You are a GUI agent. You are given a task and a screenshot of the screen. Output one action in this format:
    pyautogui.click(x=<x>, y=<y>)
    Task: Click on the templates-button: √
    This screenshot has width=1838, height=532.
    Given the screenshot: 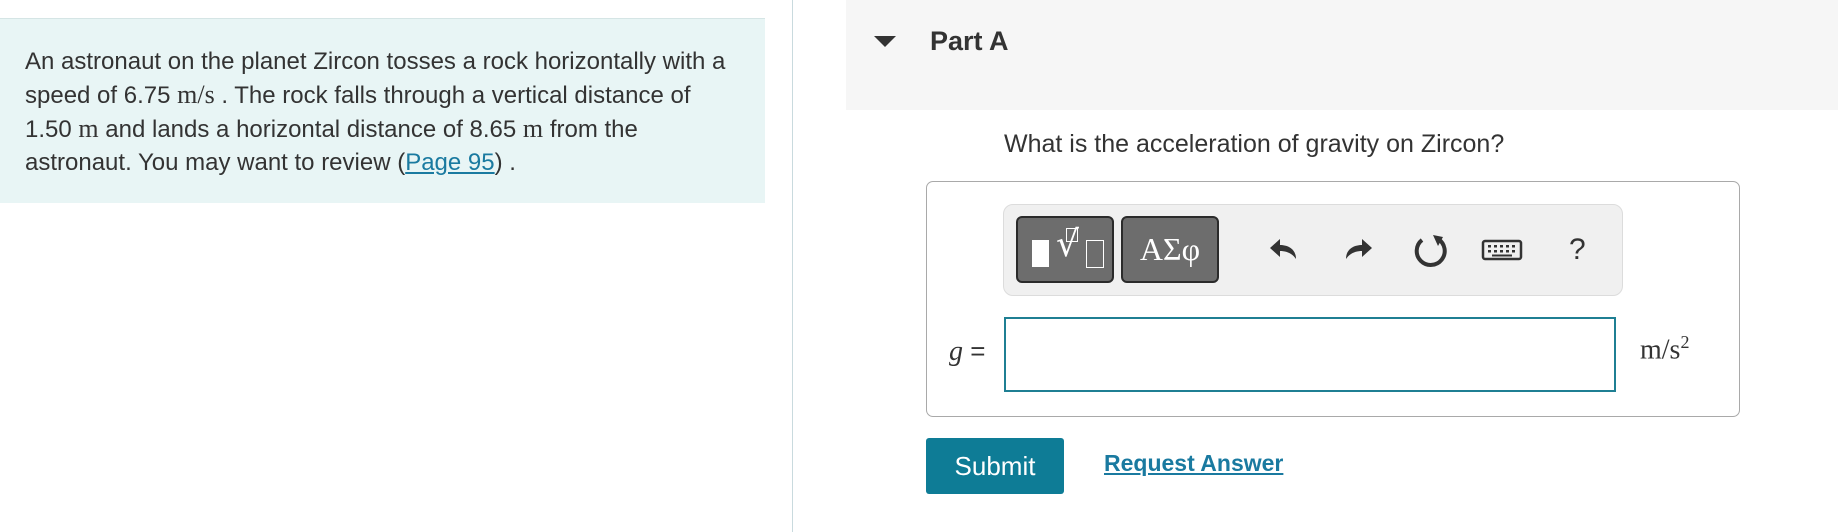 What is the action you would take?
    pyautogui.click(x=1065, y=249)
    